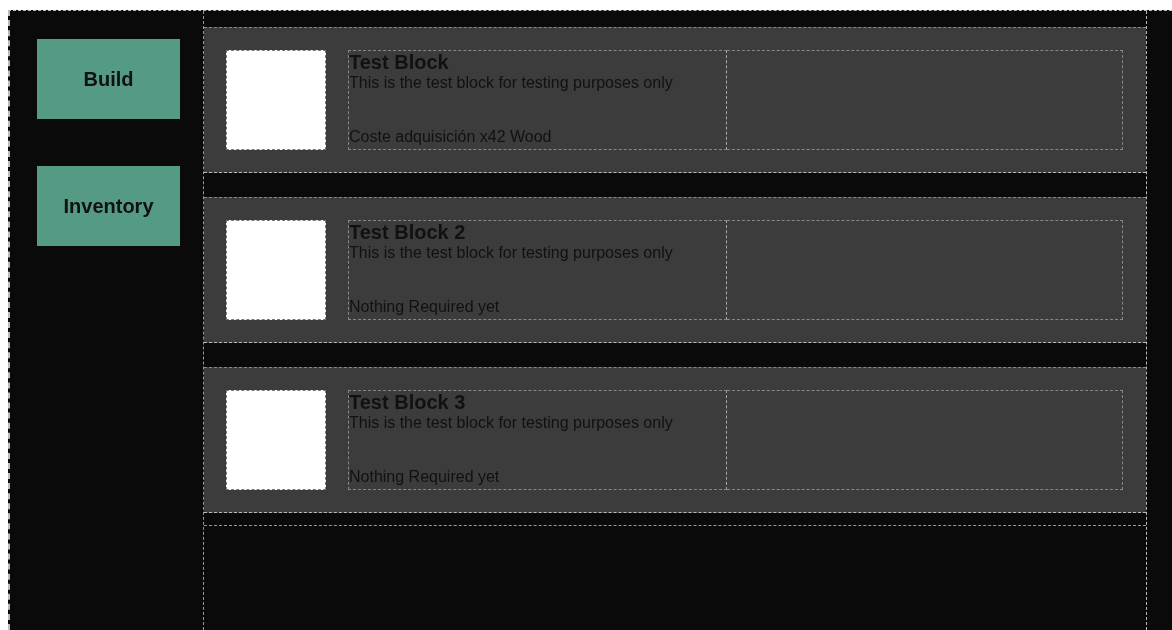 The height and width of the screenshot is (630, 1172). Describe the element at coordinates (108, 206) in the screenshot. I see `sidebar-button: Inventory` at that location.